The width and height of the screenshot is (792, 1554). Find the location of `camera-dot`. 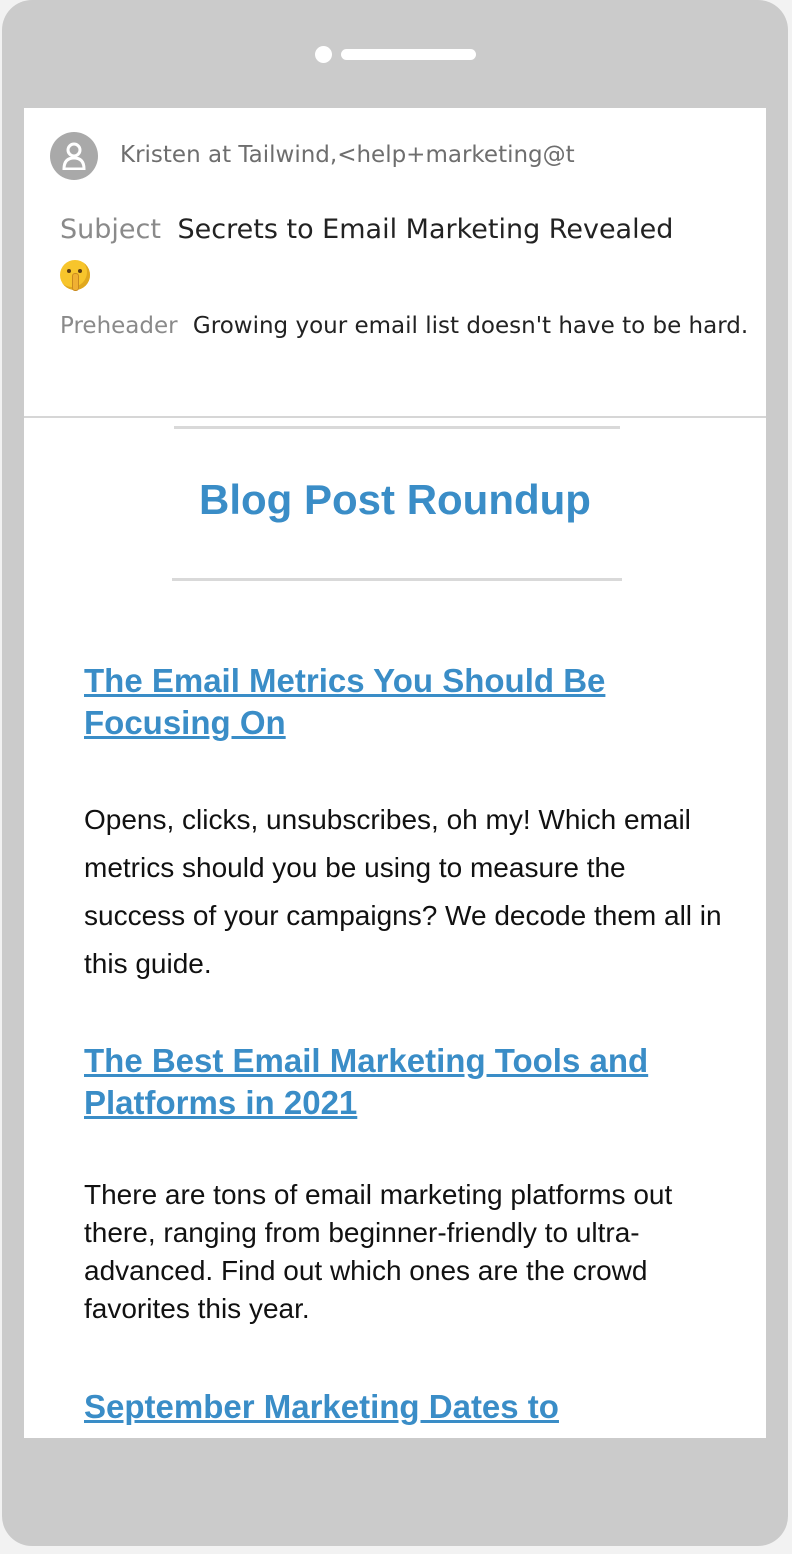

camera-dot is located at coordinates (323, 54).